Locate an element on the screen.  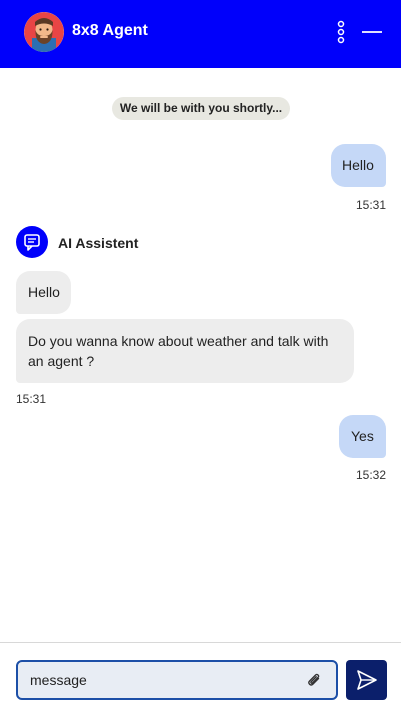
agent-name: 8x8 Agent is located at coordinates (110, 30).